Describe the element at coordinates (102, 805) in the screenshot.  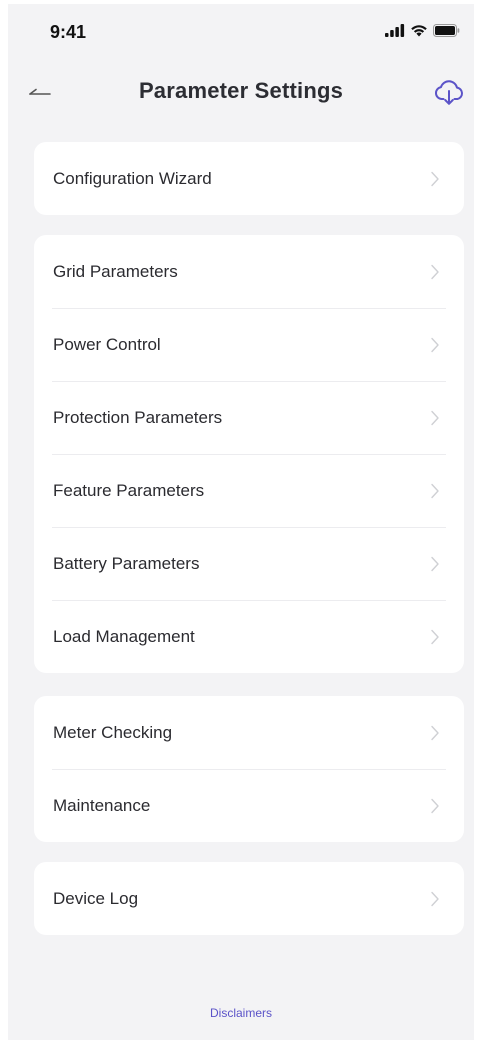
I see `menu-item-label: Maintenance` at that location.